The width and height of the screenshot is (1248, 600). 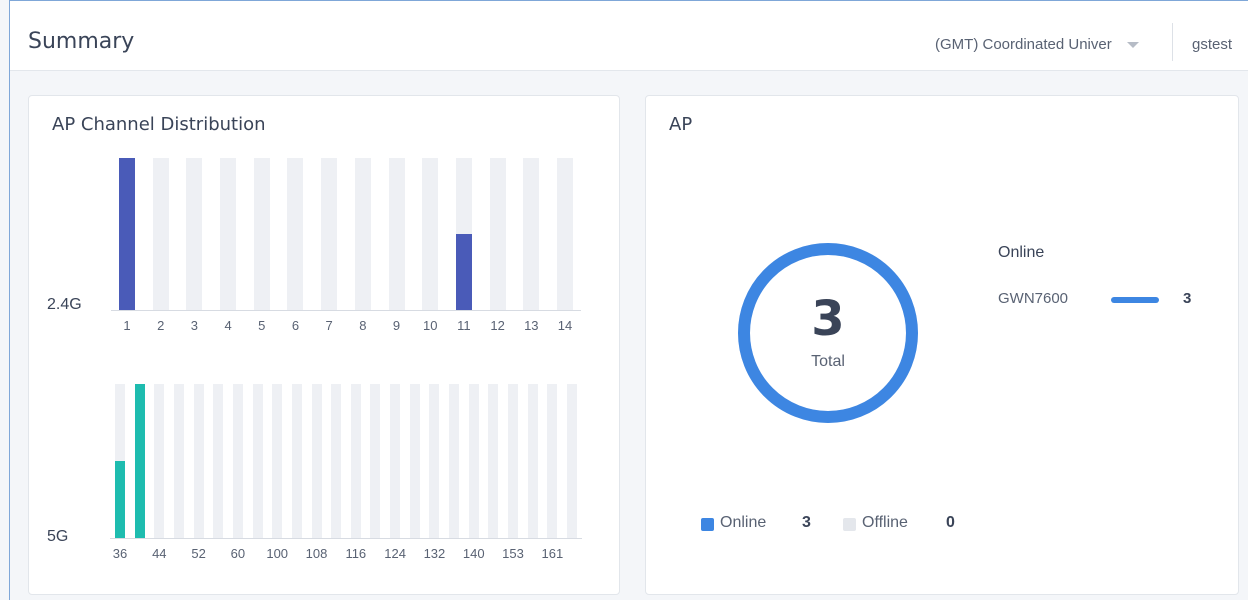 I want to click on user-menu: gstest, so click(x=1212, y=44).